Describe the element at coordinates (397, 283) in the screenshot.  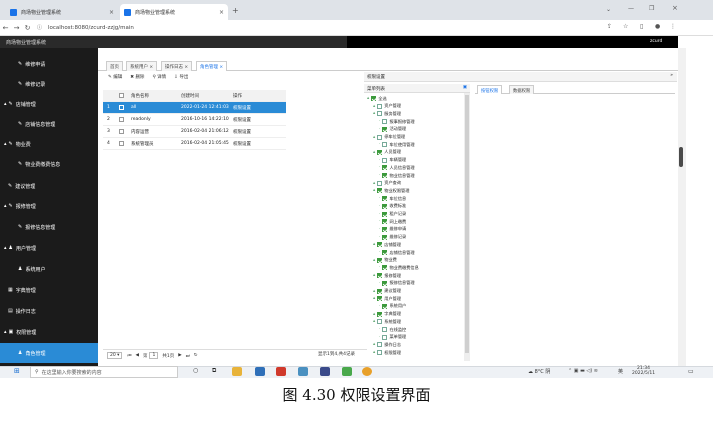
I see `tree-node: · 报修信息管理` at that location.